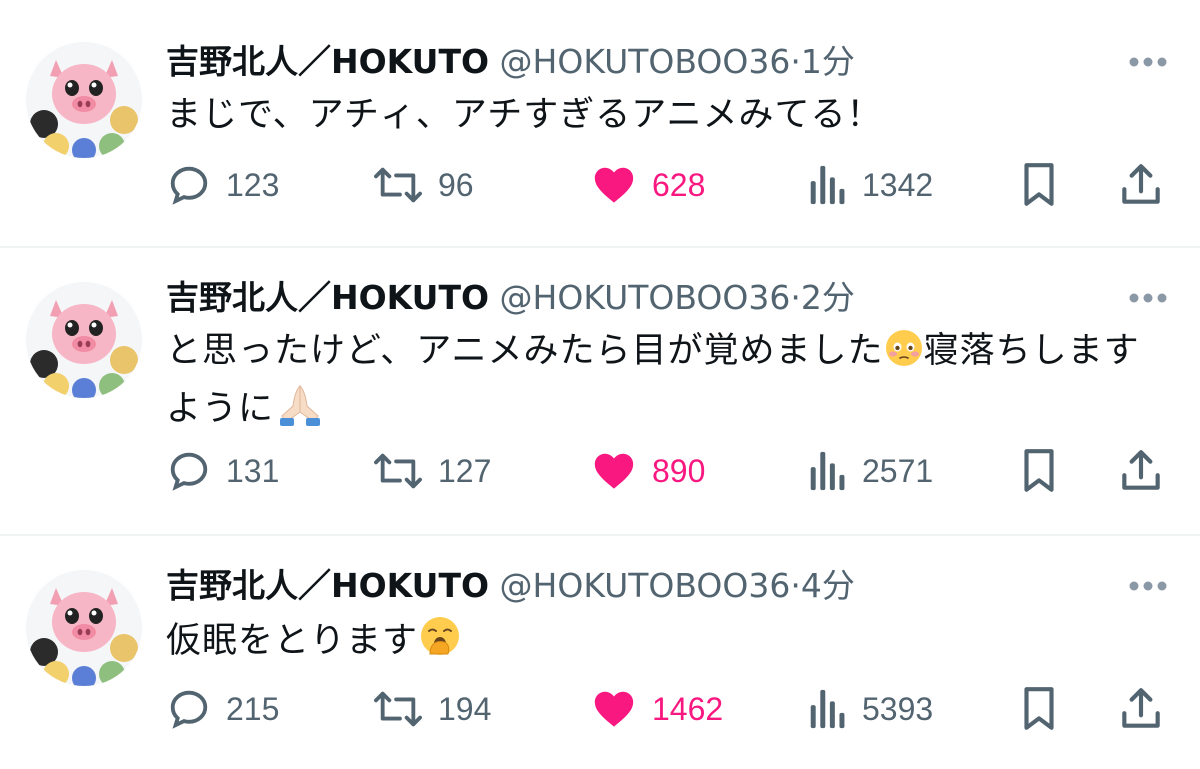  I want to click on tweet-text: 仮眠をとります, so click(671, 643).